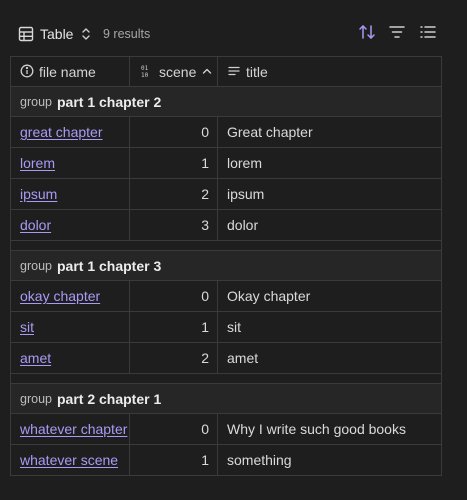 This screenshot has height=500, width=467. What do you see at coordinates (329, 225) in the screenshot?
I see `cell-title: dolor` at bounding box center [329, 225].